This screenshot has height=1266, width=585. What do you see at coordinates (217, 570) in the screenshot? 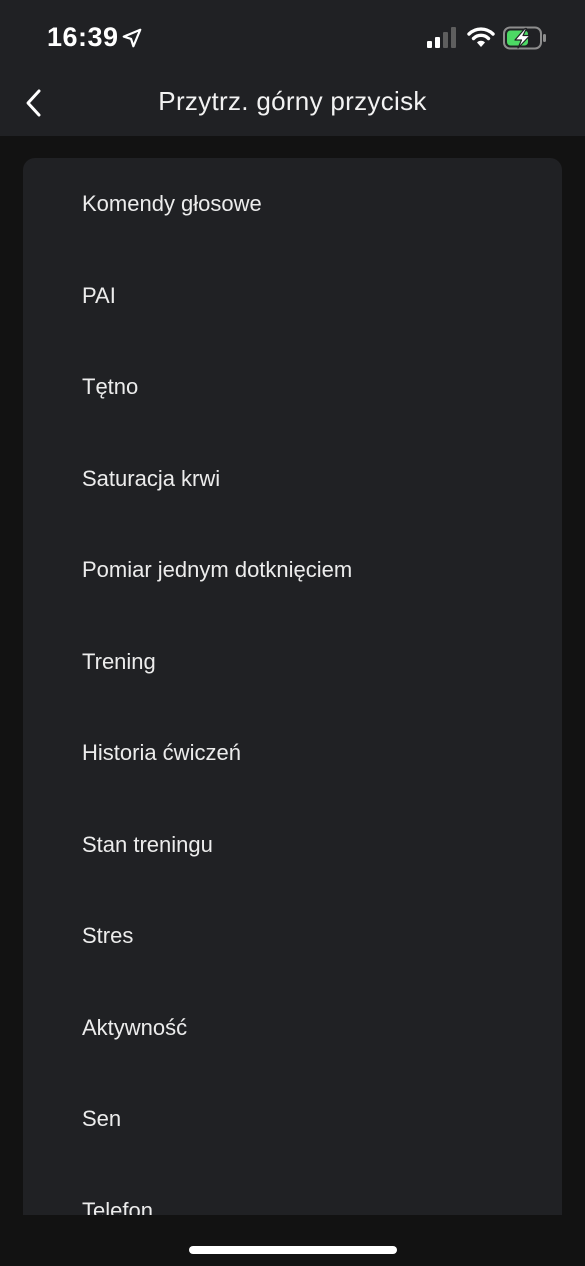
I see `list-item-pomiar-jednym-dotknieciem: Pomiar jednym dotknięciem` at bounding box center [217, 570].